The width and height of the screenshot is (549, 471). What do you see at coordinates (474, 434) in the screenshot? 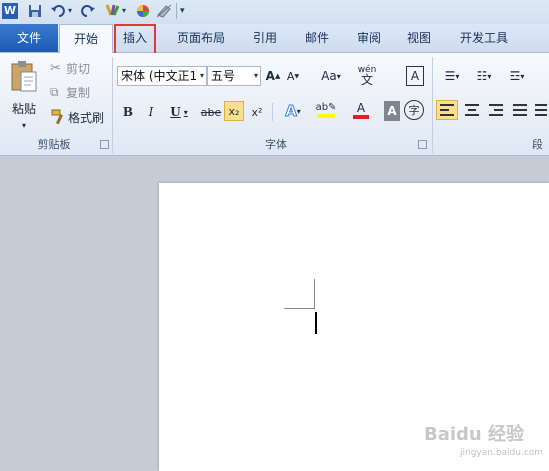
I see `baidu-watermark: Baidu 经验` at bounding box center [474, 434].